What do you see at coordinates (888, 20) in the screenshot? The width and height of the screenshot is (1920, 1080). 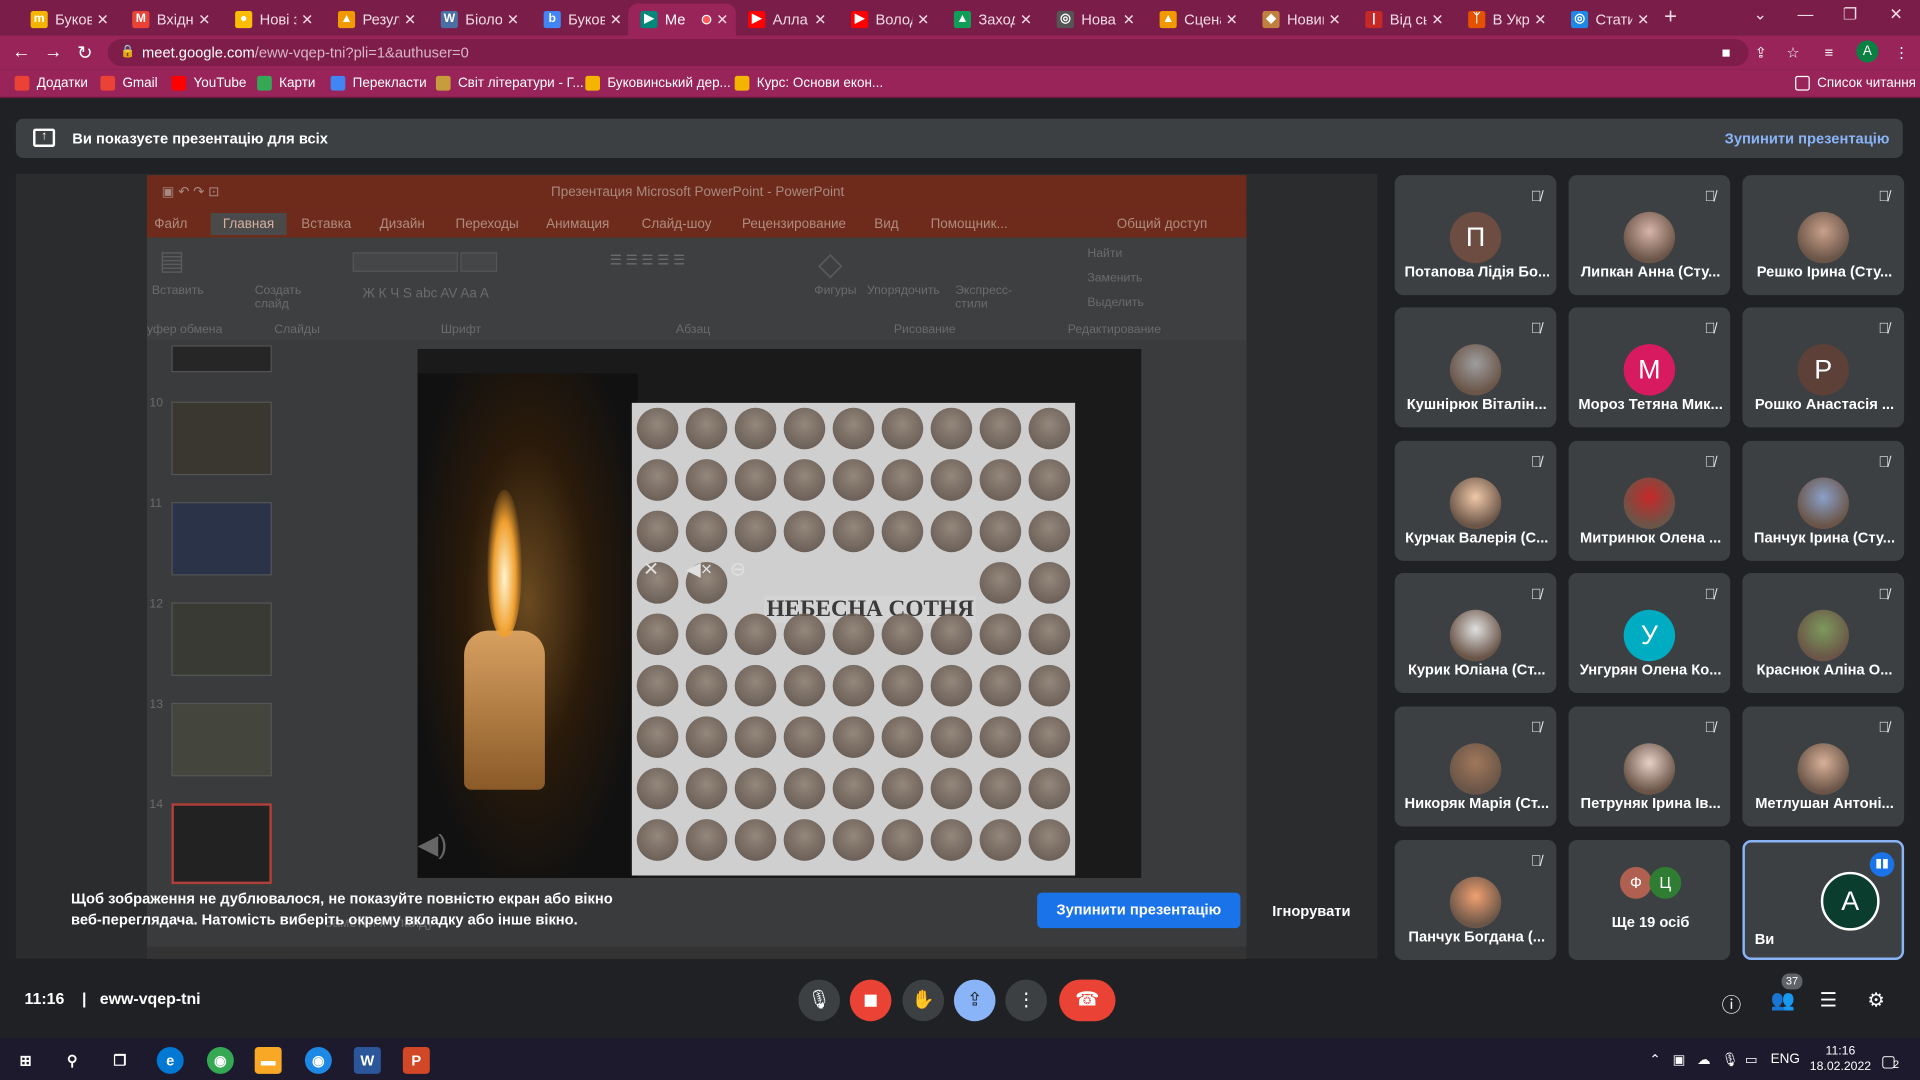 I see `browser-tab: ▶ Володи✕` at bounding box center [888, 20].